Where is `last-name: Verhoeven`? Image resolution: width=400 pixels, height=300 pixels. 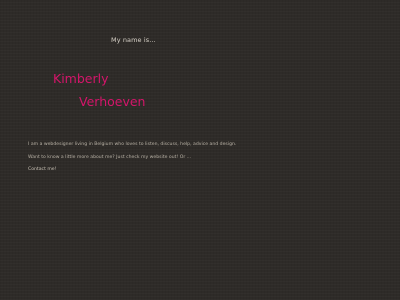 last-name: Verhoeven is located at coordinates (112, 101).